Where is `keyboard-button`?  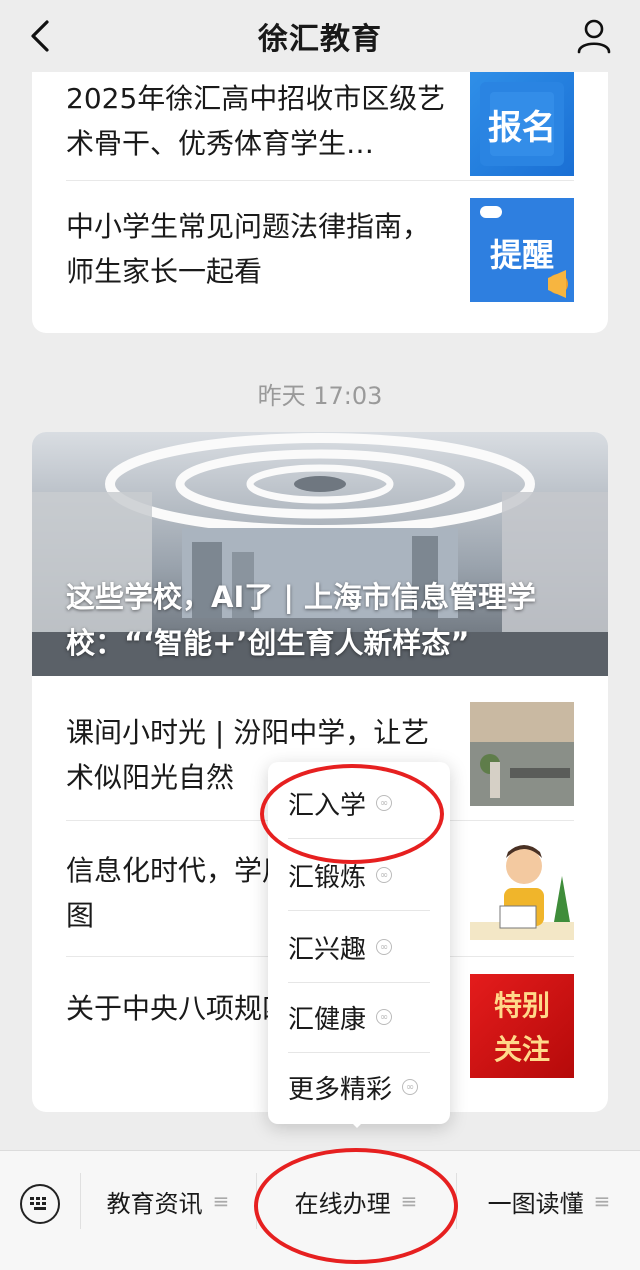
keyboard-button is located at coordinates (40, 1204).